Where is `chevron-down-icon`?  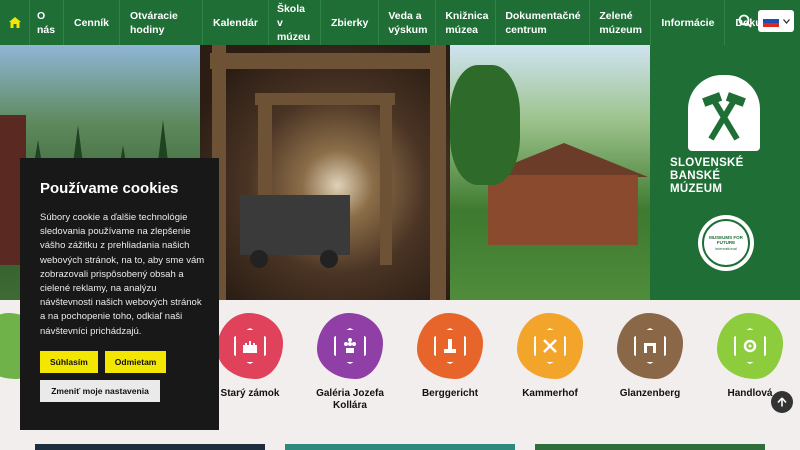
chevron-down-icon is located at coordinates (786, 21).